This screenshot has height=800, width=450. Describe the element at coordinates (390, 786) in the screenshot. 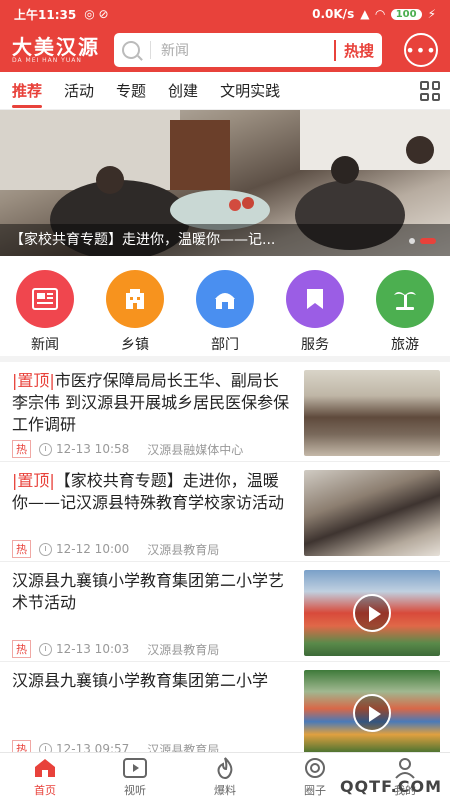

I see `watermark: QQTF.COM` at that location.